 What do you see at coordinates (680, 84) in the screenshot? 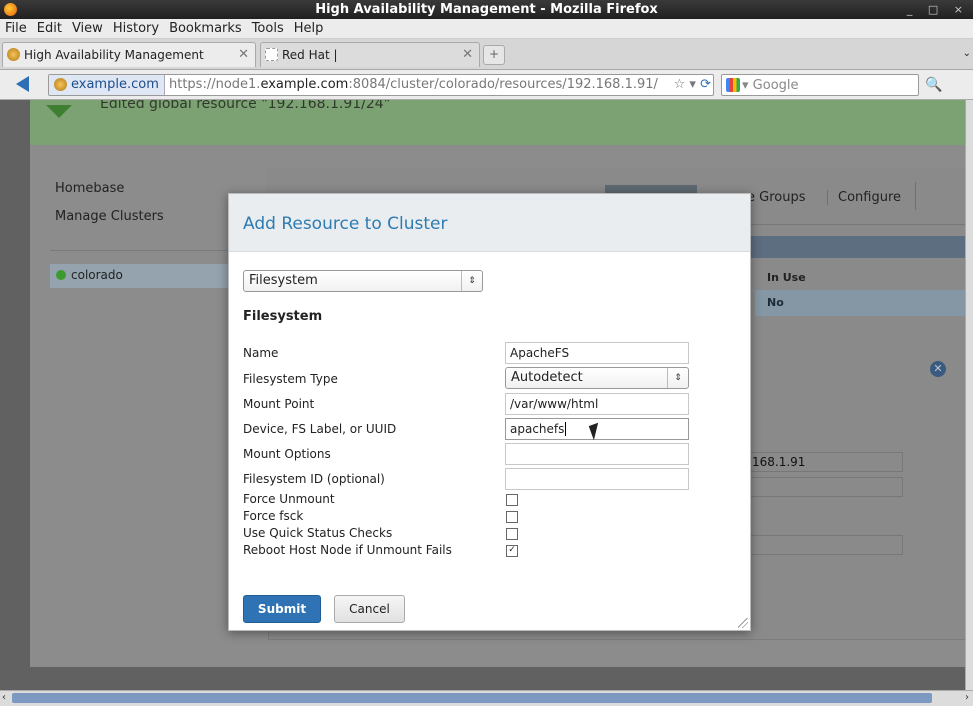
I see `bookmark-star-icon: ☆` at bounding box center [680, 84].